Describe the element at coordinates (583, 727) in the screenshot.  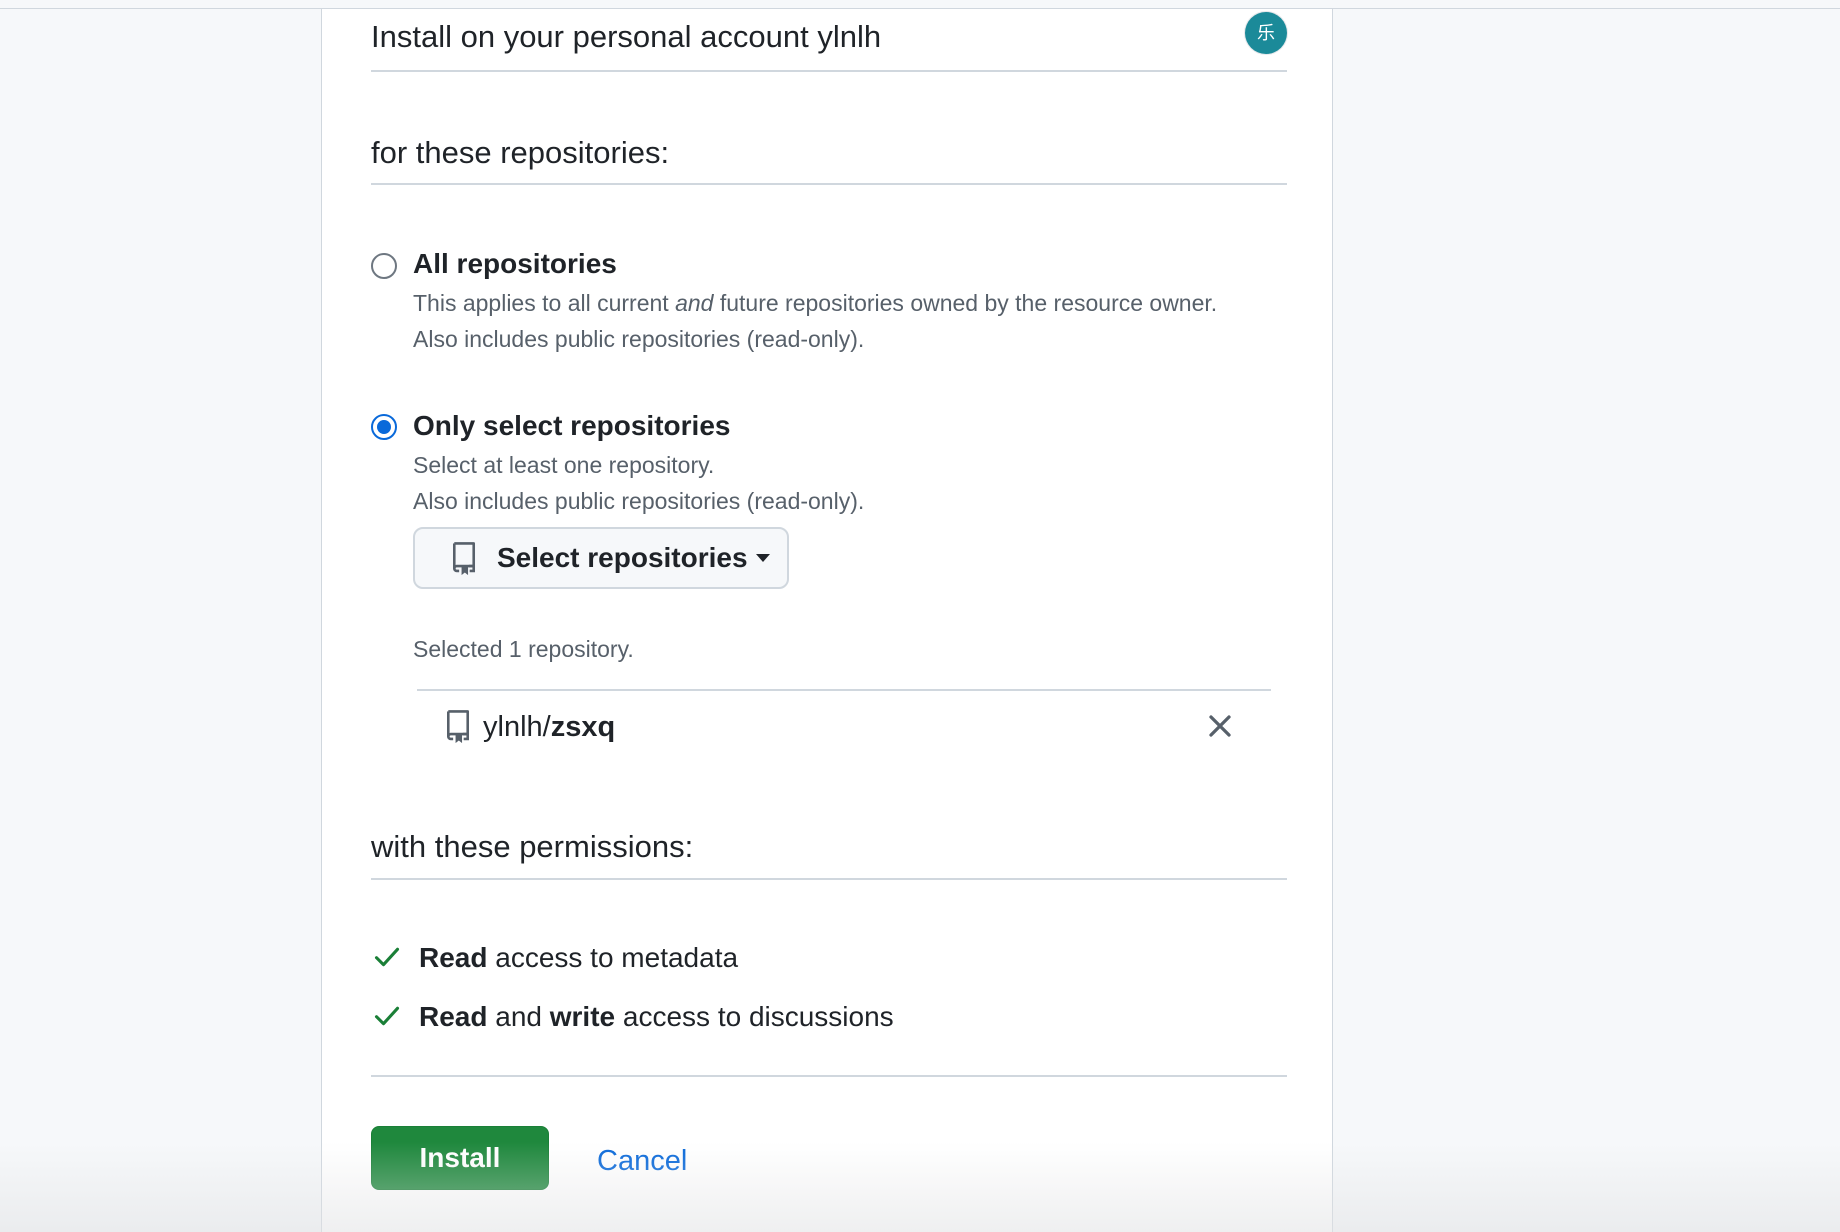
I see `repo-name: zsxq` at that location.